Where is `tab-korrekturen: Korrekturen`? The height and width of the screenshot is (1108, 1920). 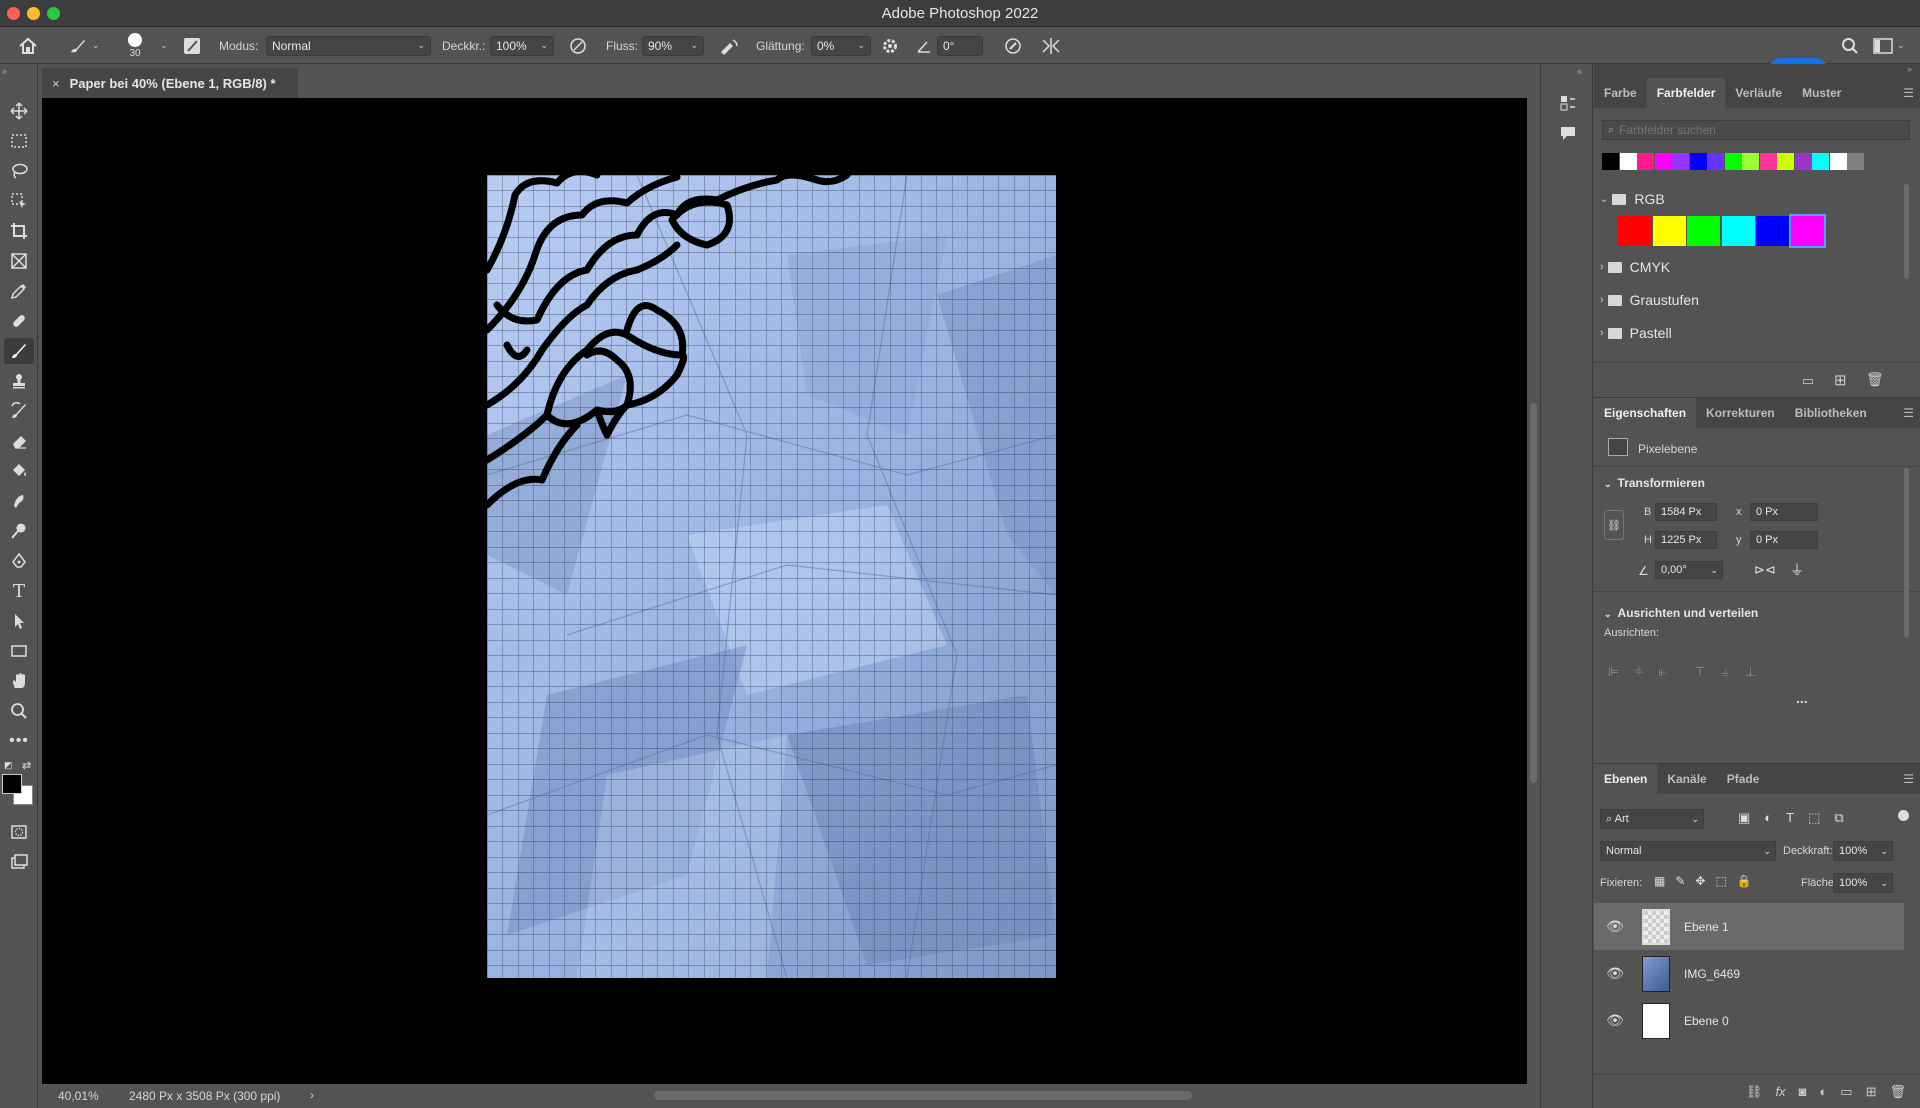
tab-korrekturen: Korrekturen is located at coordinates (1740, 413).